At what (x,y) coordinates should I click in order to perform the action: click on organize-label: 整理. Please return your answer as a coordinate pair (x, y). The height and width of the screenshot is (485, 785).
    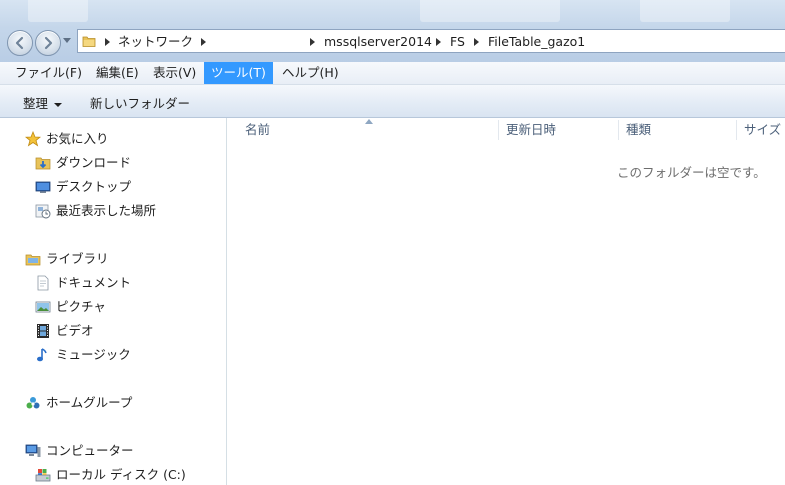
    Looking at the image, I should click on (36, 103).